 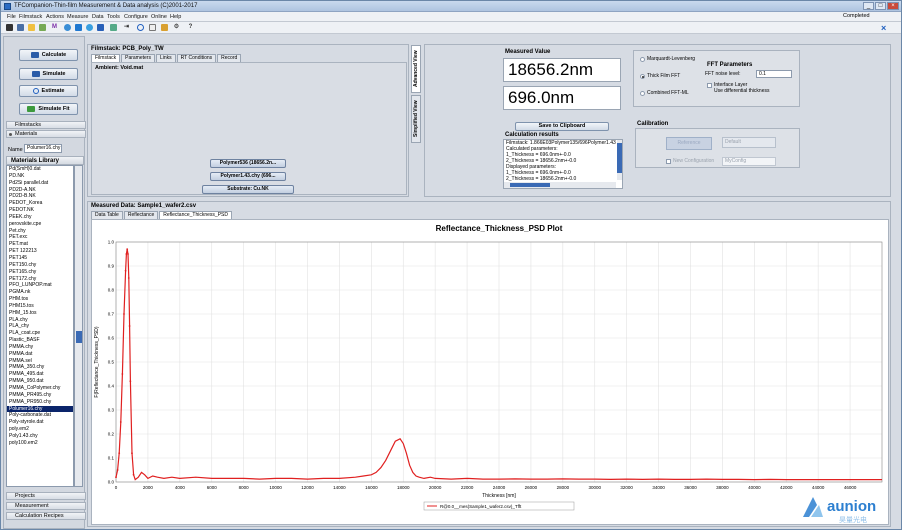 I want to click on library-item: PFO_LUNPOP.mat, so click(x=40, y=285).